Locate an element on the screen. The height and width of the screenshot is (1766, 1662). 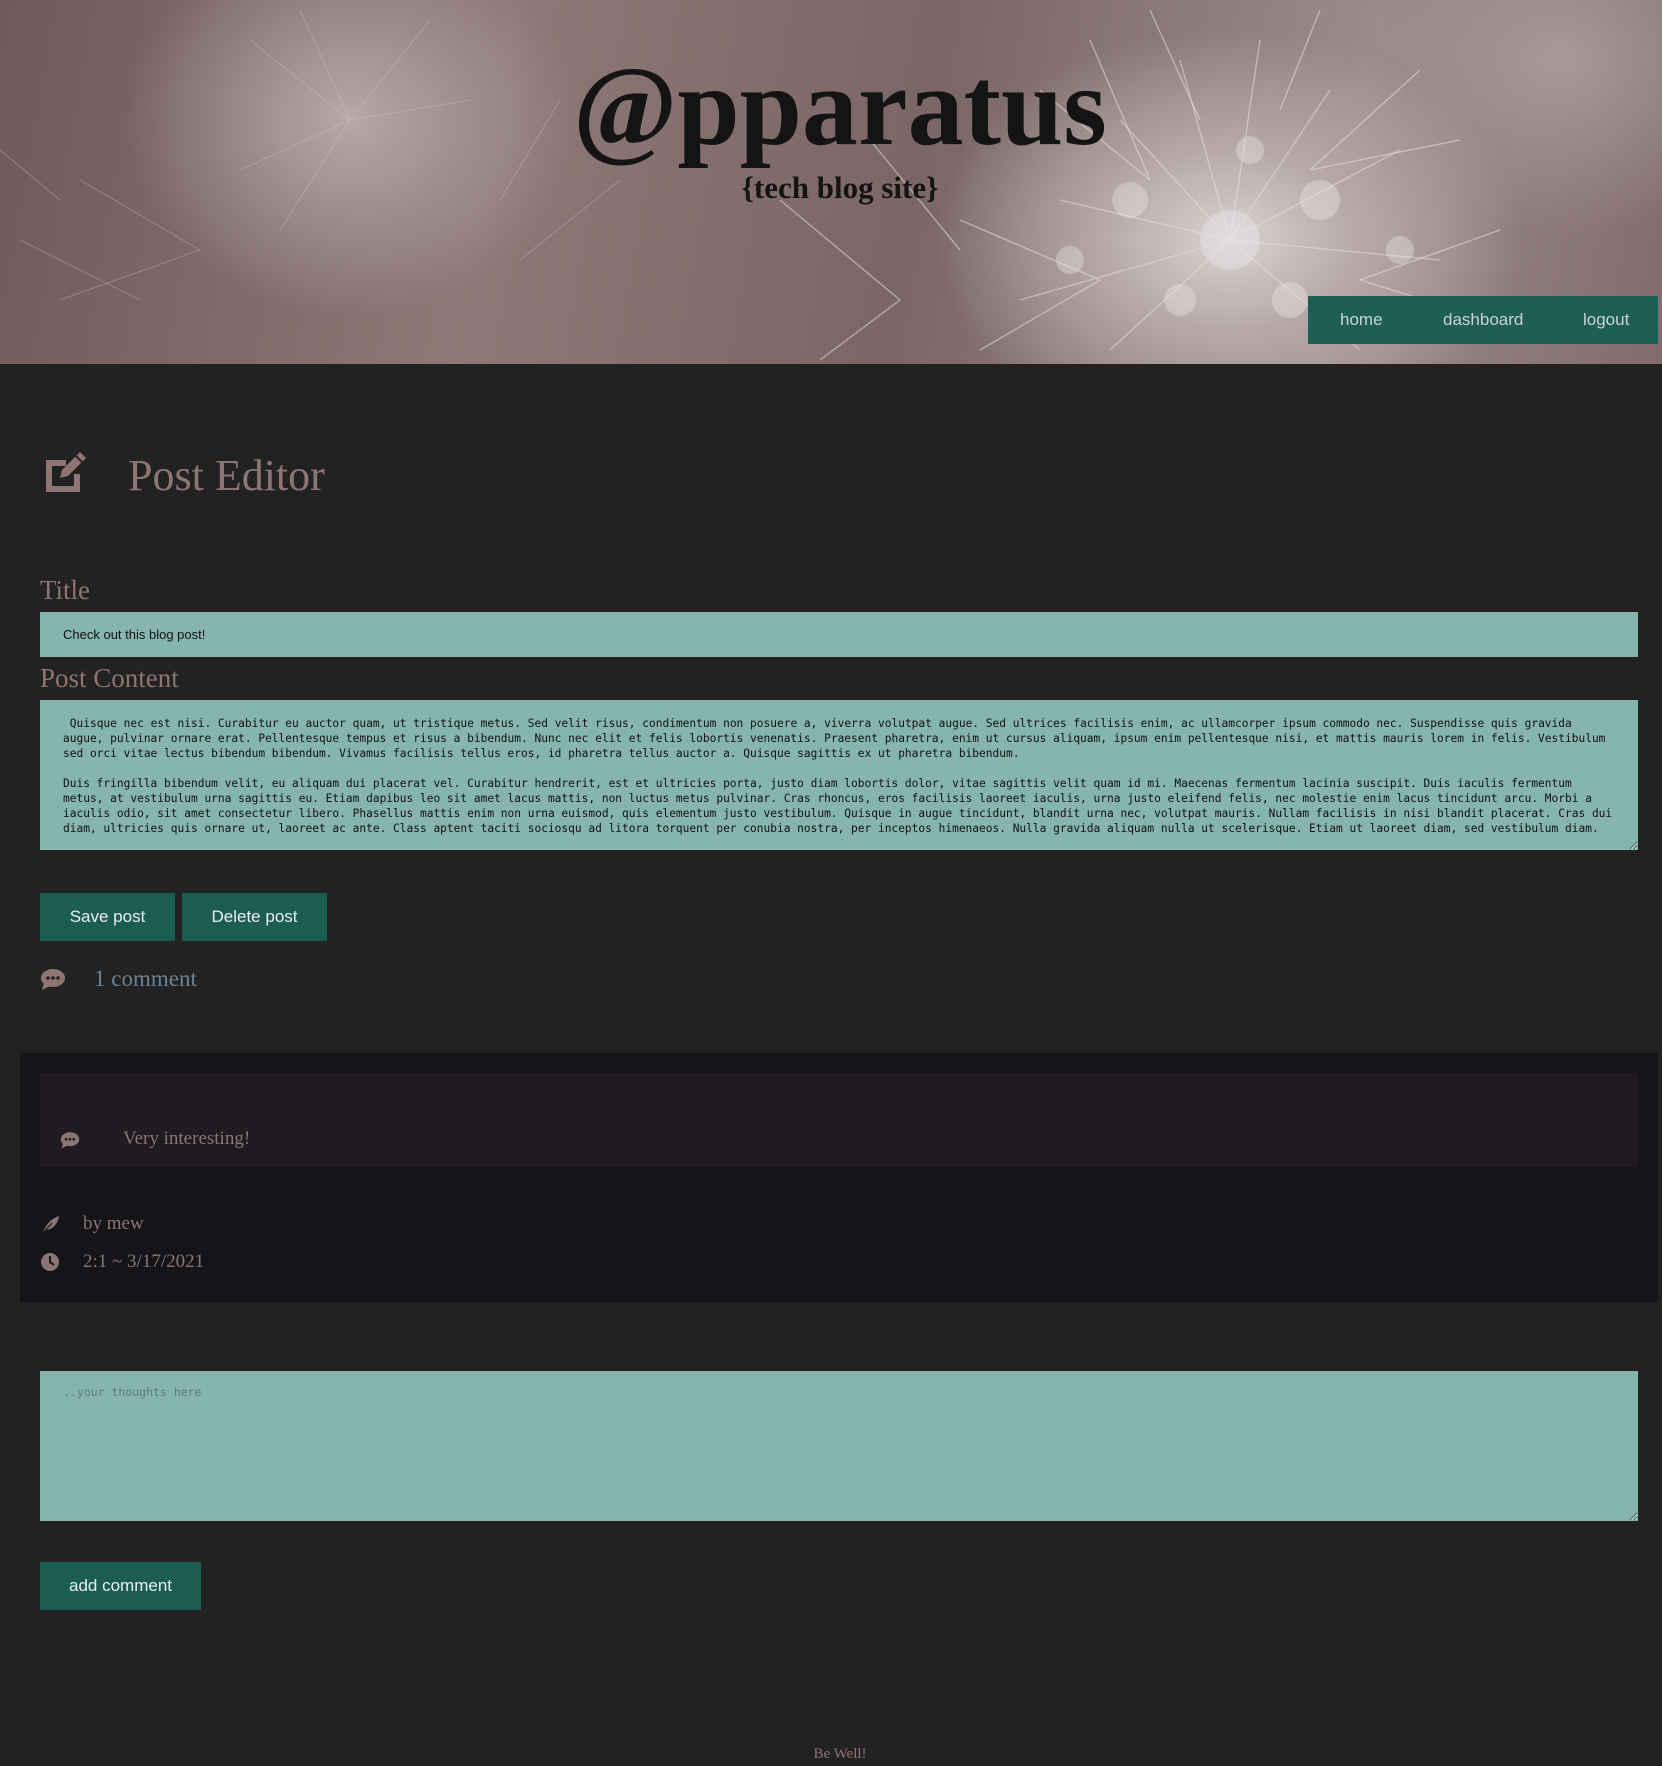
feather-icon is located at coordinates (50, 1227).